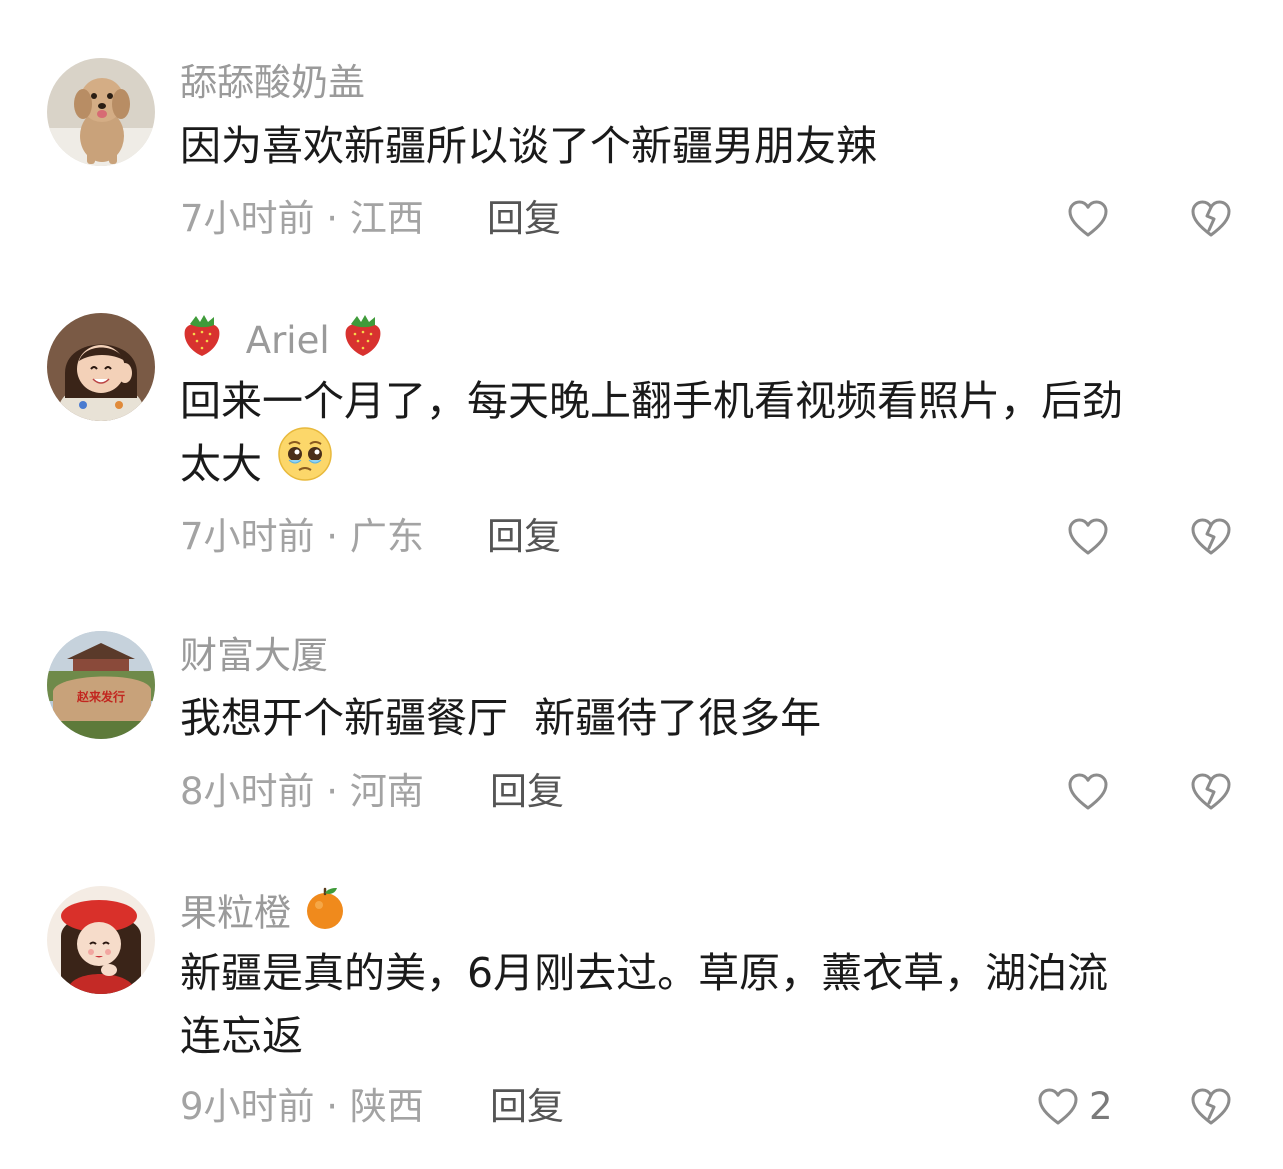  I want to click on location: 广东, so click(386, 536).